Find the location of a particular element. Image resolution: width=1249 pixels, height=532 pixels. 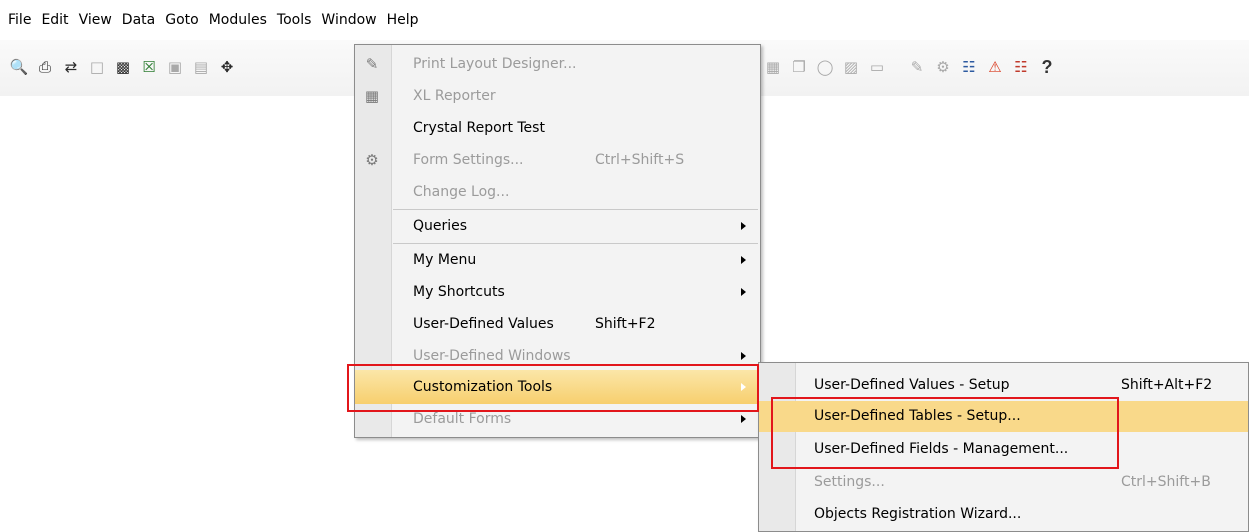

menu-item-label: User-Defined Windows is located at coordinates (492, 356).